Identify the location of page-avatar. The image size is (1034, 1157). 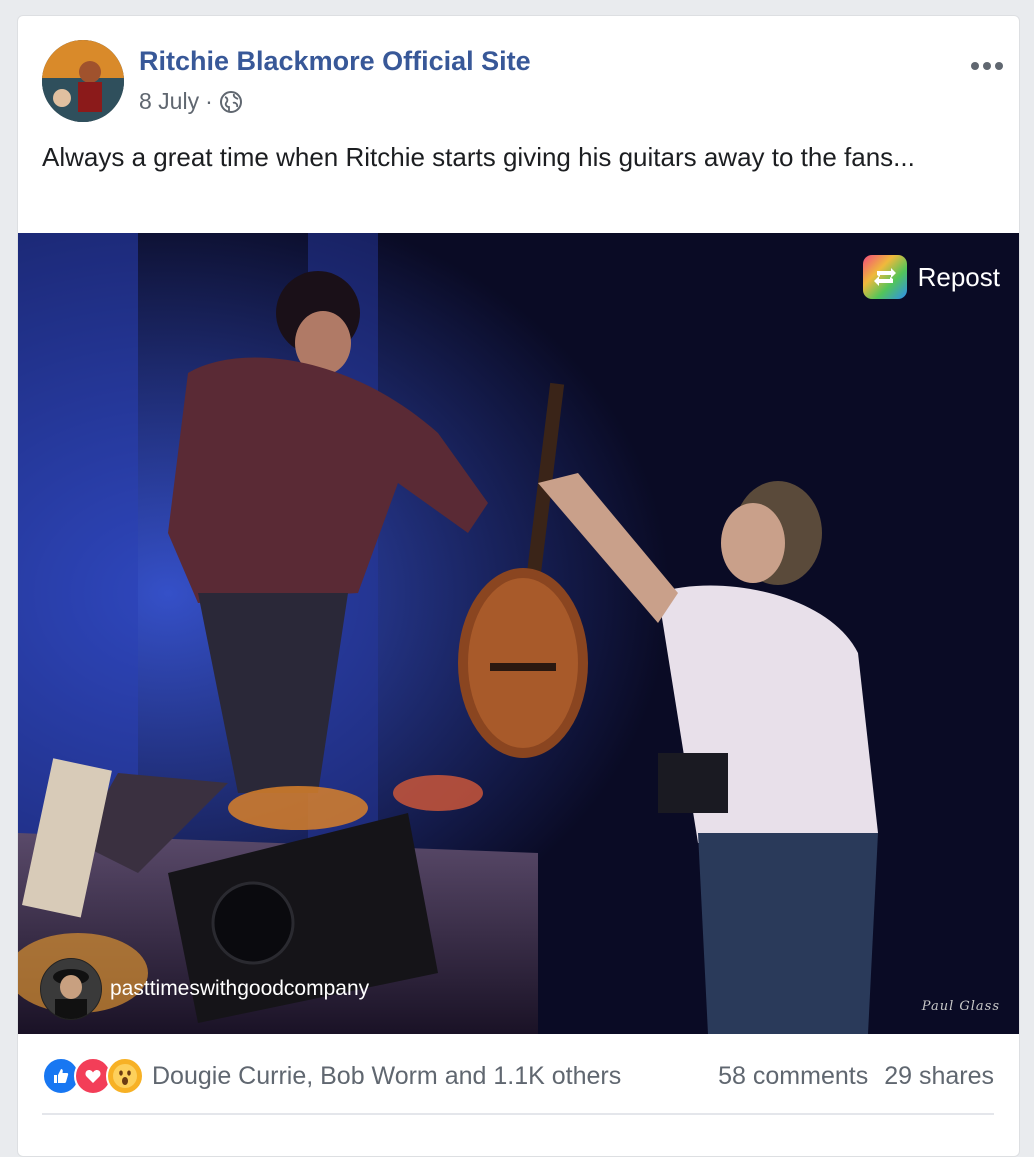
(83, 81).